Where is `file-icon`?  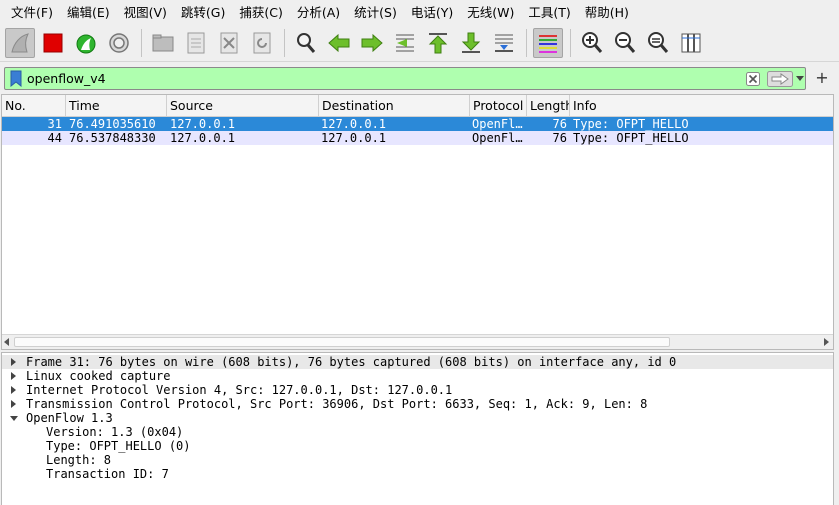 file-icon is located at coordinates (196, 43).